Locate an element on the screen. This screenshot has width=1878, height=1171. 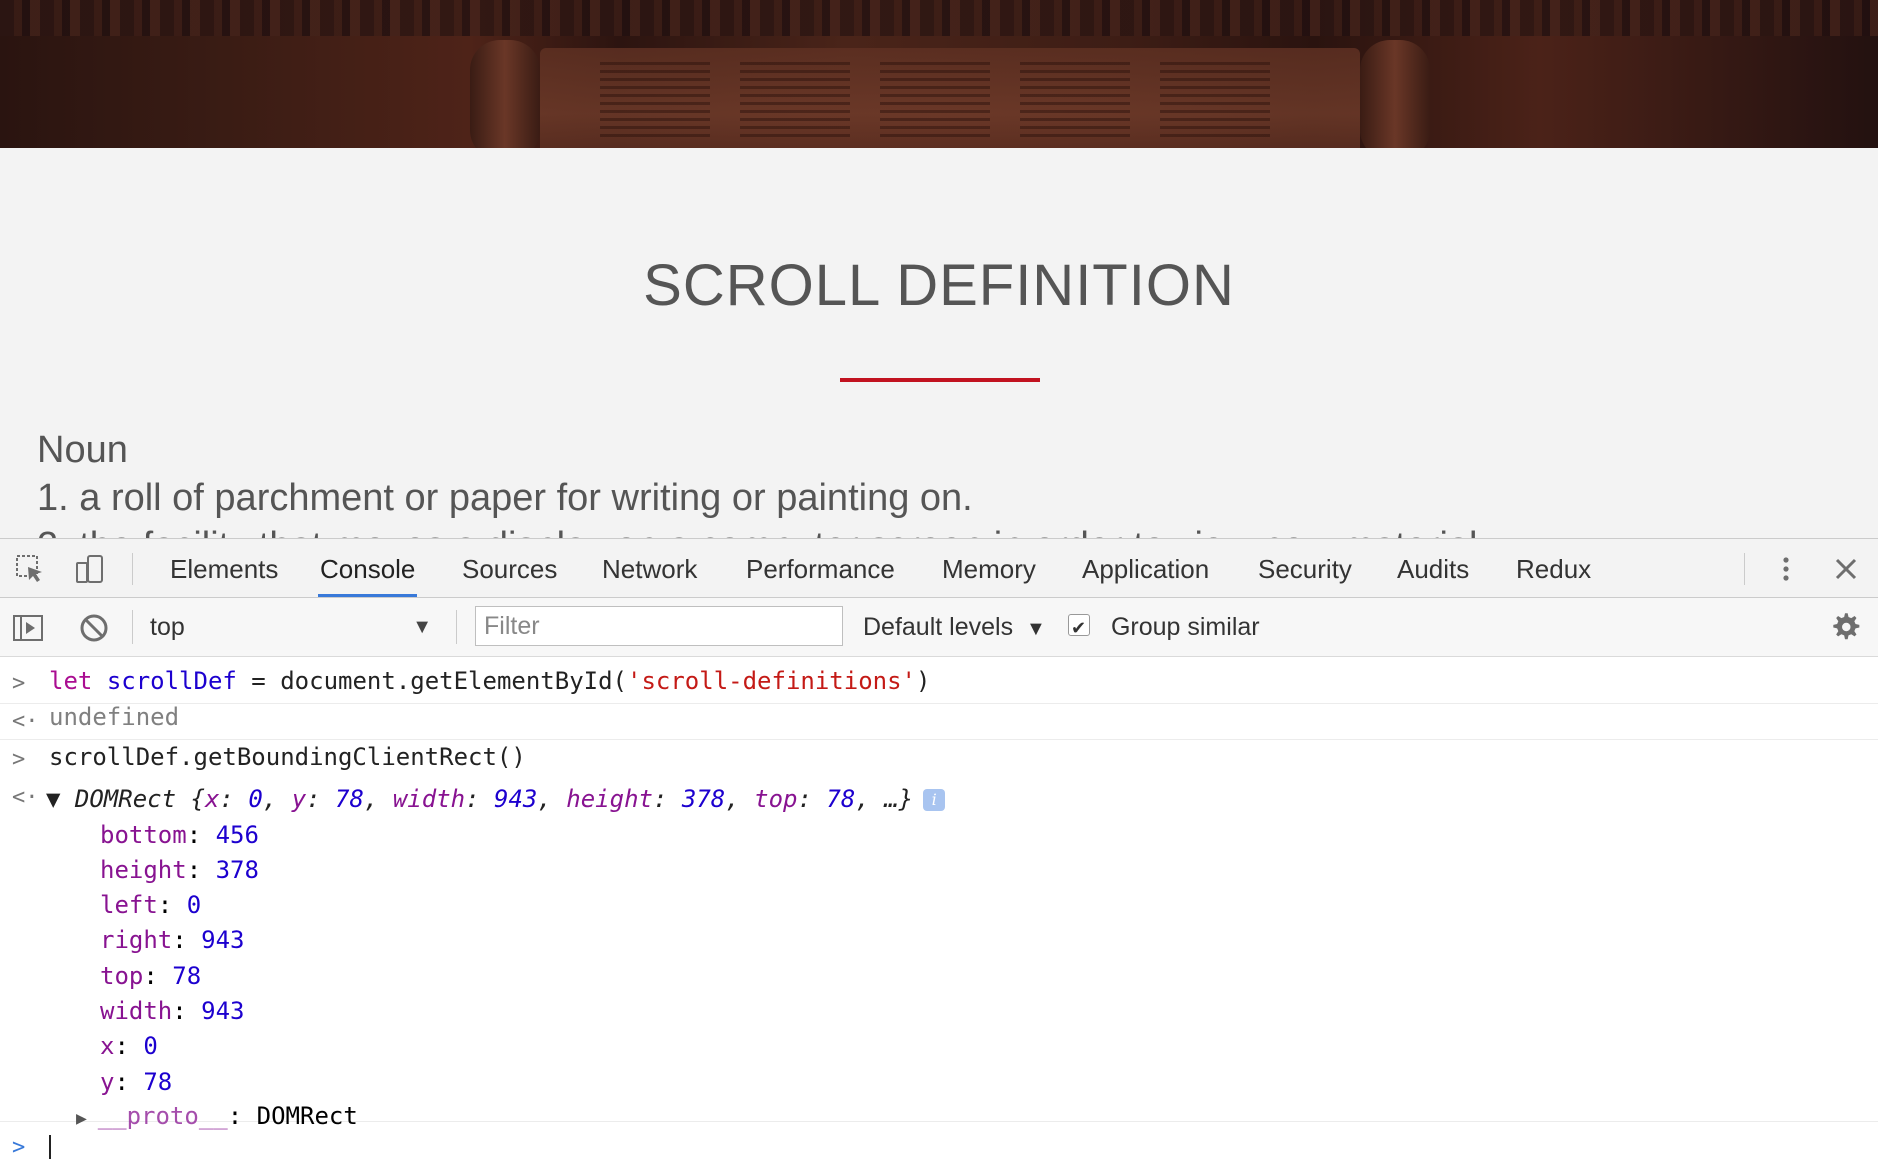
prop-row: bottom: 456 is located at coordinates (179, 835).